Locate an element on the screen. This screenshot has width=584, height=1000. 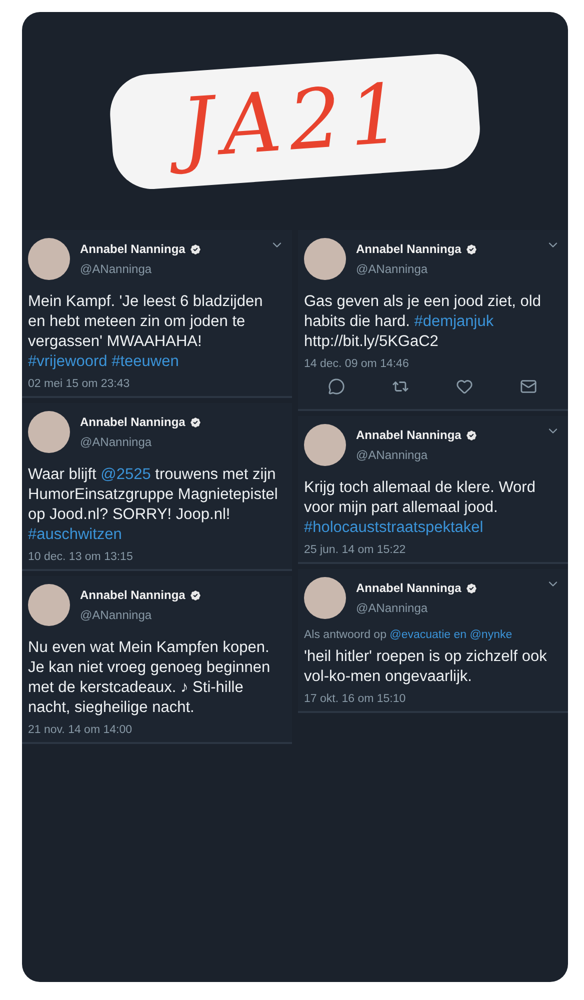
tweet-time: 21 nov. 14 om 14:00 is located at coordinates (80, 730).